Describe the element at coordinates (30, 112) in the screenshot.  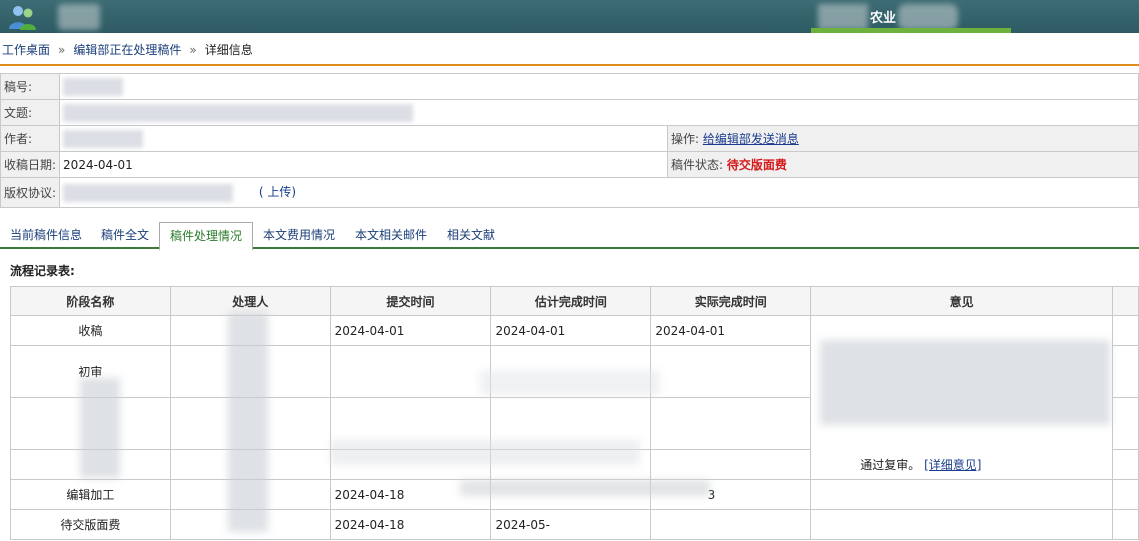
I see `title-label: 文题:` at that location.